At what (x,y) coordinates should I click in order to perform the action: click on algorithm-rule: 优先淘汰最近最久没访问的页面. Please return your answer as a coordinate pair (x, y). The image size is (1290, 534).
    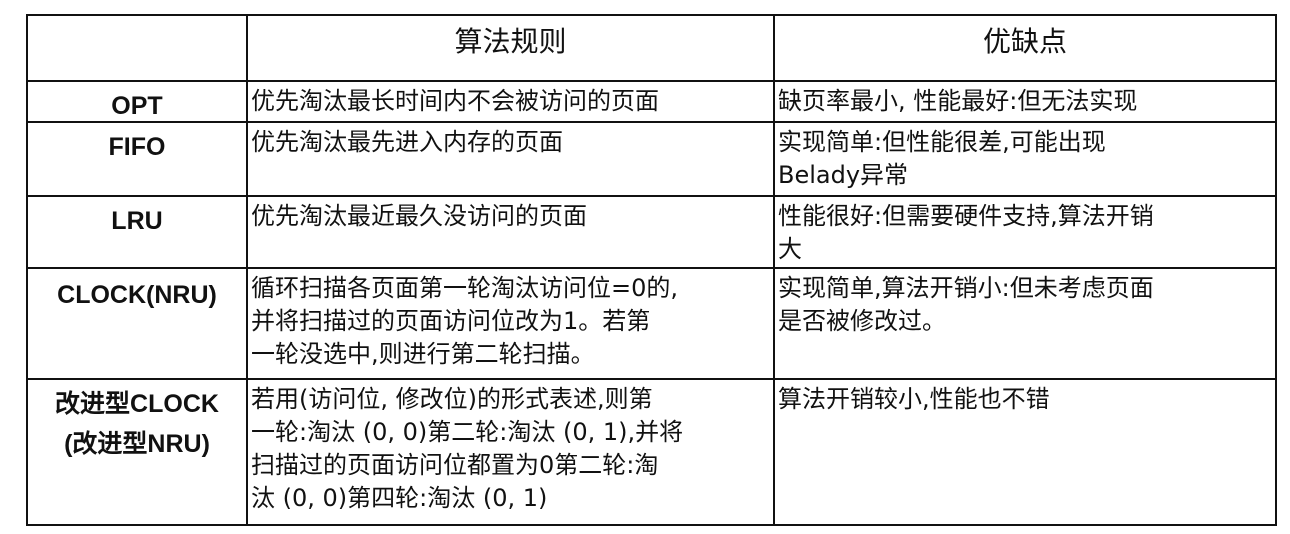
    Looking at the image, I should click on (510, 232).